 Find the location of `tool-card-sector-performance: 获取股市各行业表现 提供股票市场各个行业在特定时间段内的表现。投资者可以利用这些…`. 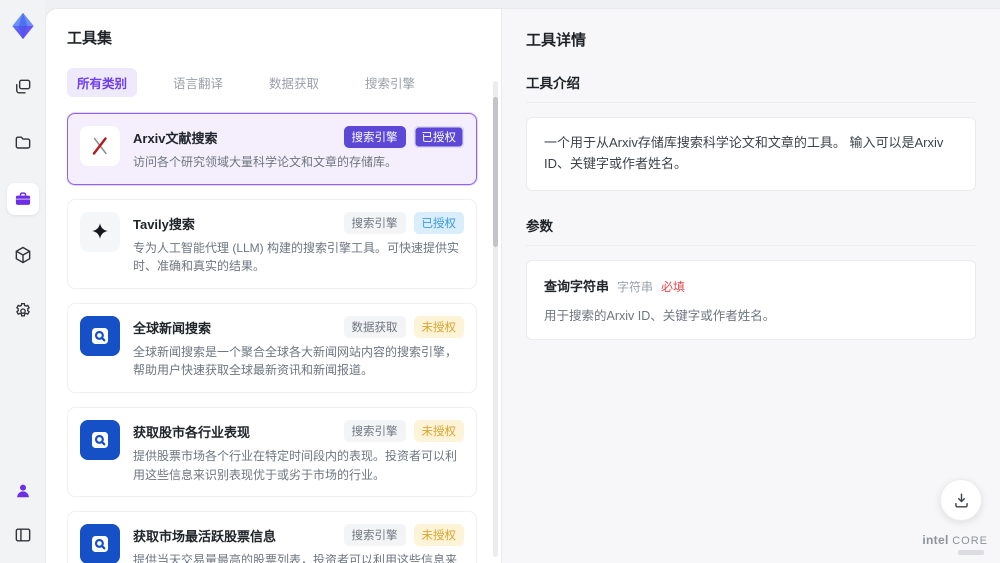

tool-card-sector-performance: 获取股市各行业表现 提供股票市场各个行业在特定时间段内的表现。投资者可以利用这些… is located at coordinates (272, 452).